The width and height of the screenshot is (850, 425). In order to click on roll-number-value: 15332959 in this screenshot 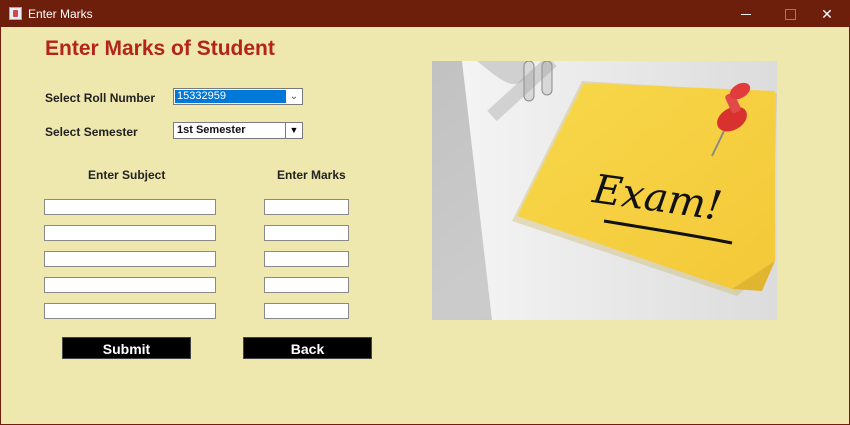, I will do `click(230, 96)`.